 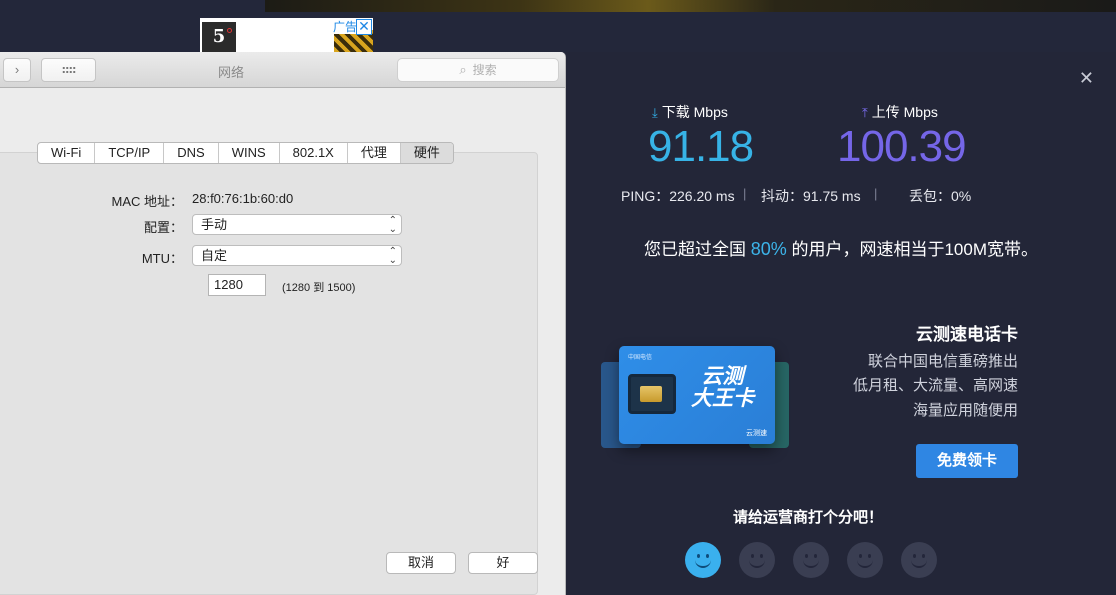 What do you see at coordinates (163, 227) in the screenshot?
I see `config-label: 配置：` at bounding box center [163, 227].